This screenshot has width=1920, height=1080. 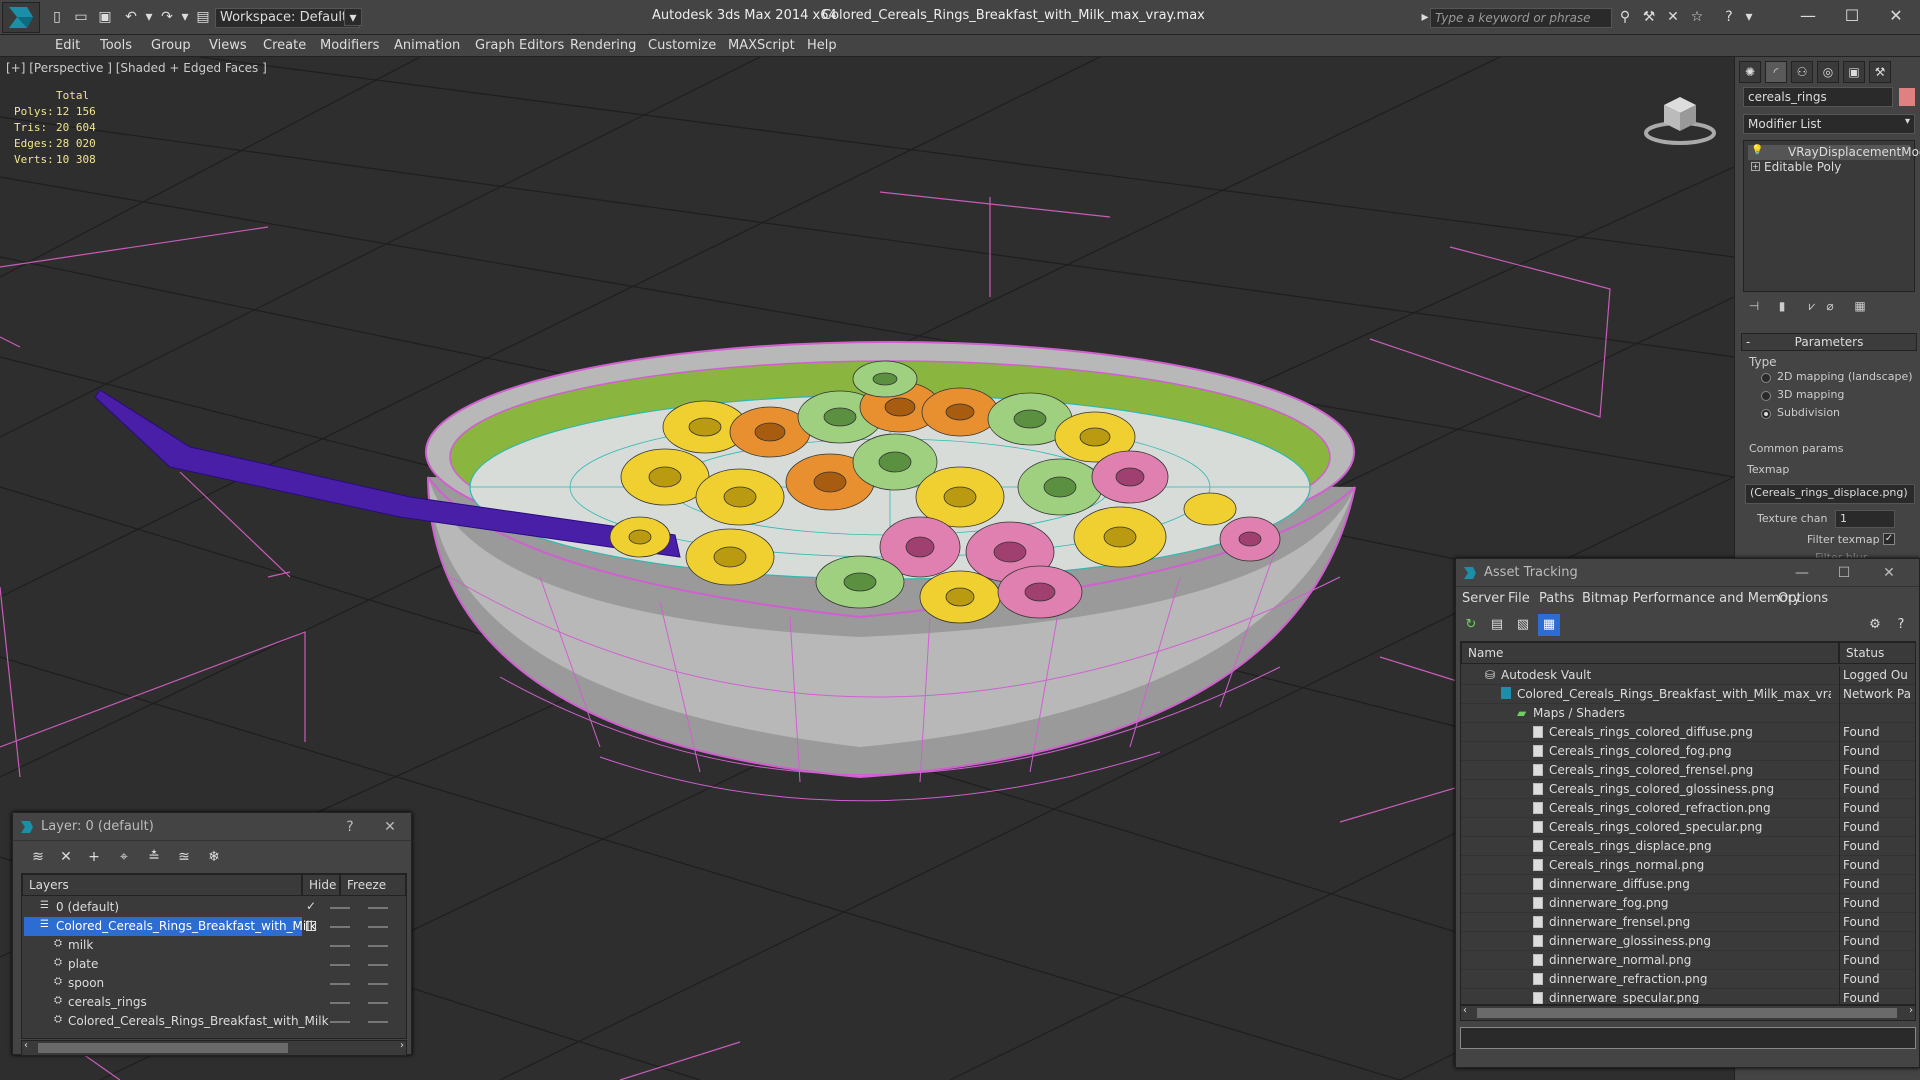 What do you see at coordinates (1688, 751) in the screenshot?
I see `asset-row: Cereals_rings_colored_fog.png Found` at bounding box center [1688, 751].